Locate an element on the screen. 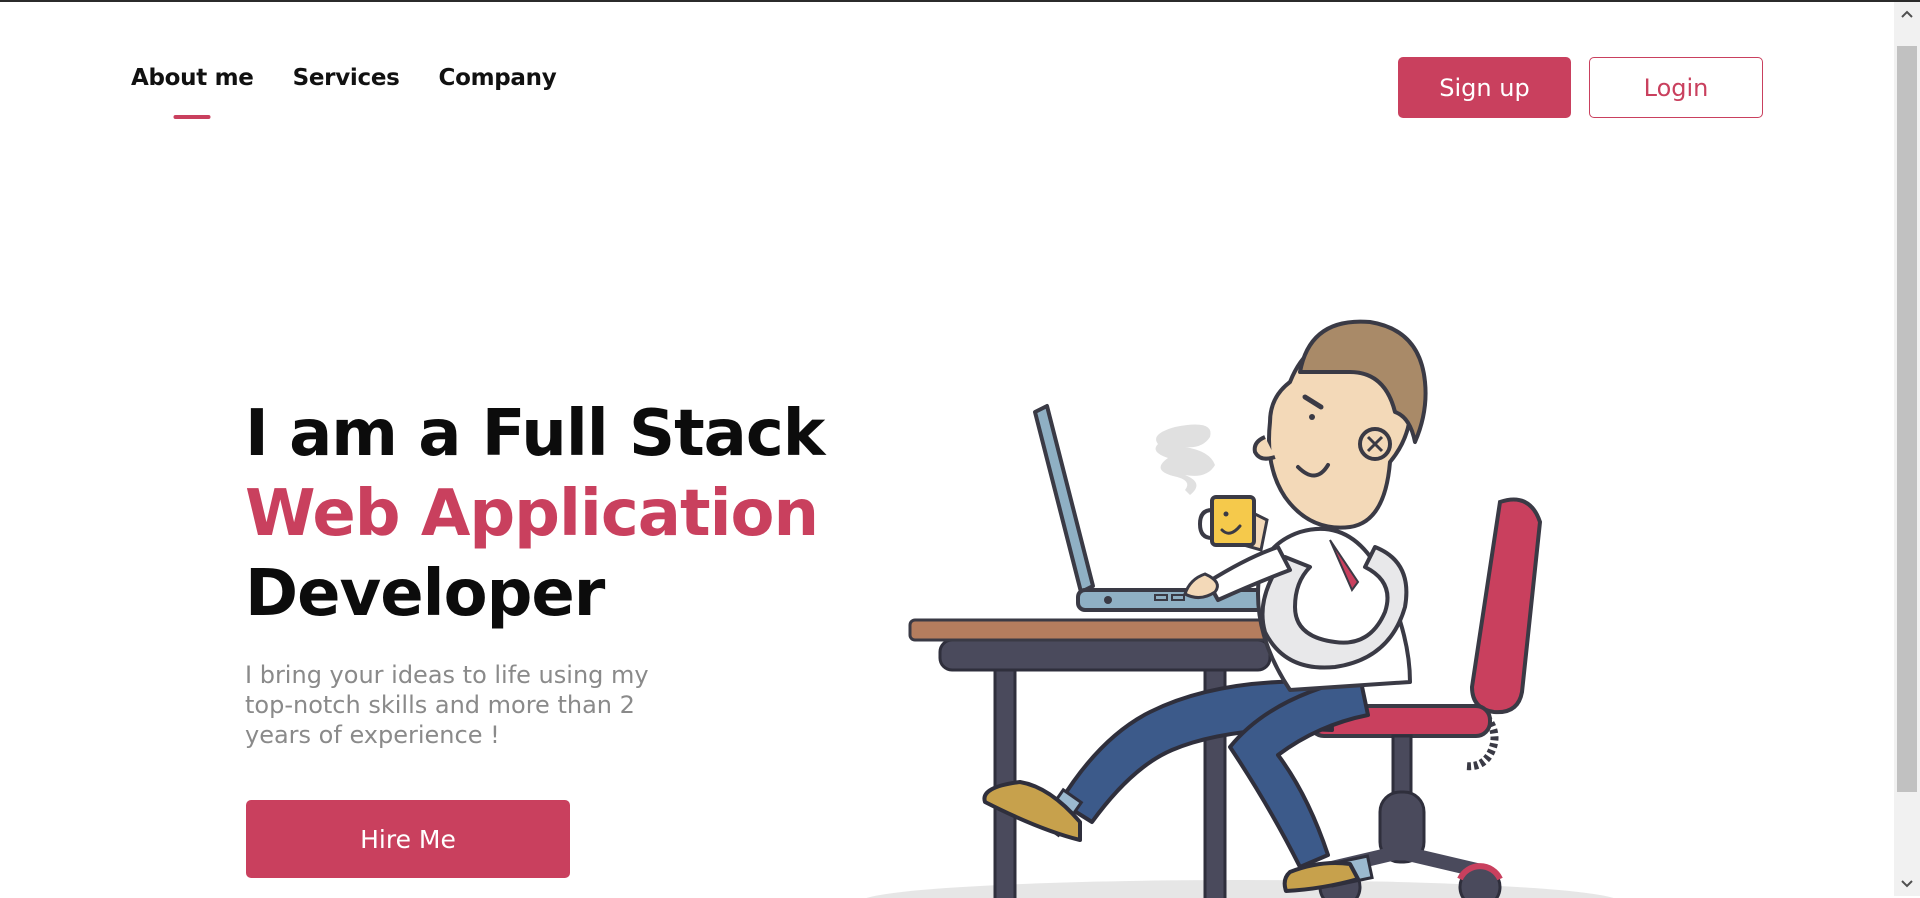  desk-leg-left is located at coordinates (1005, 781).